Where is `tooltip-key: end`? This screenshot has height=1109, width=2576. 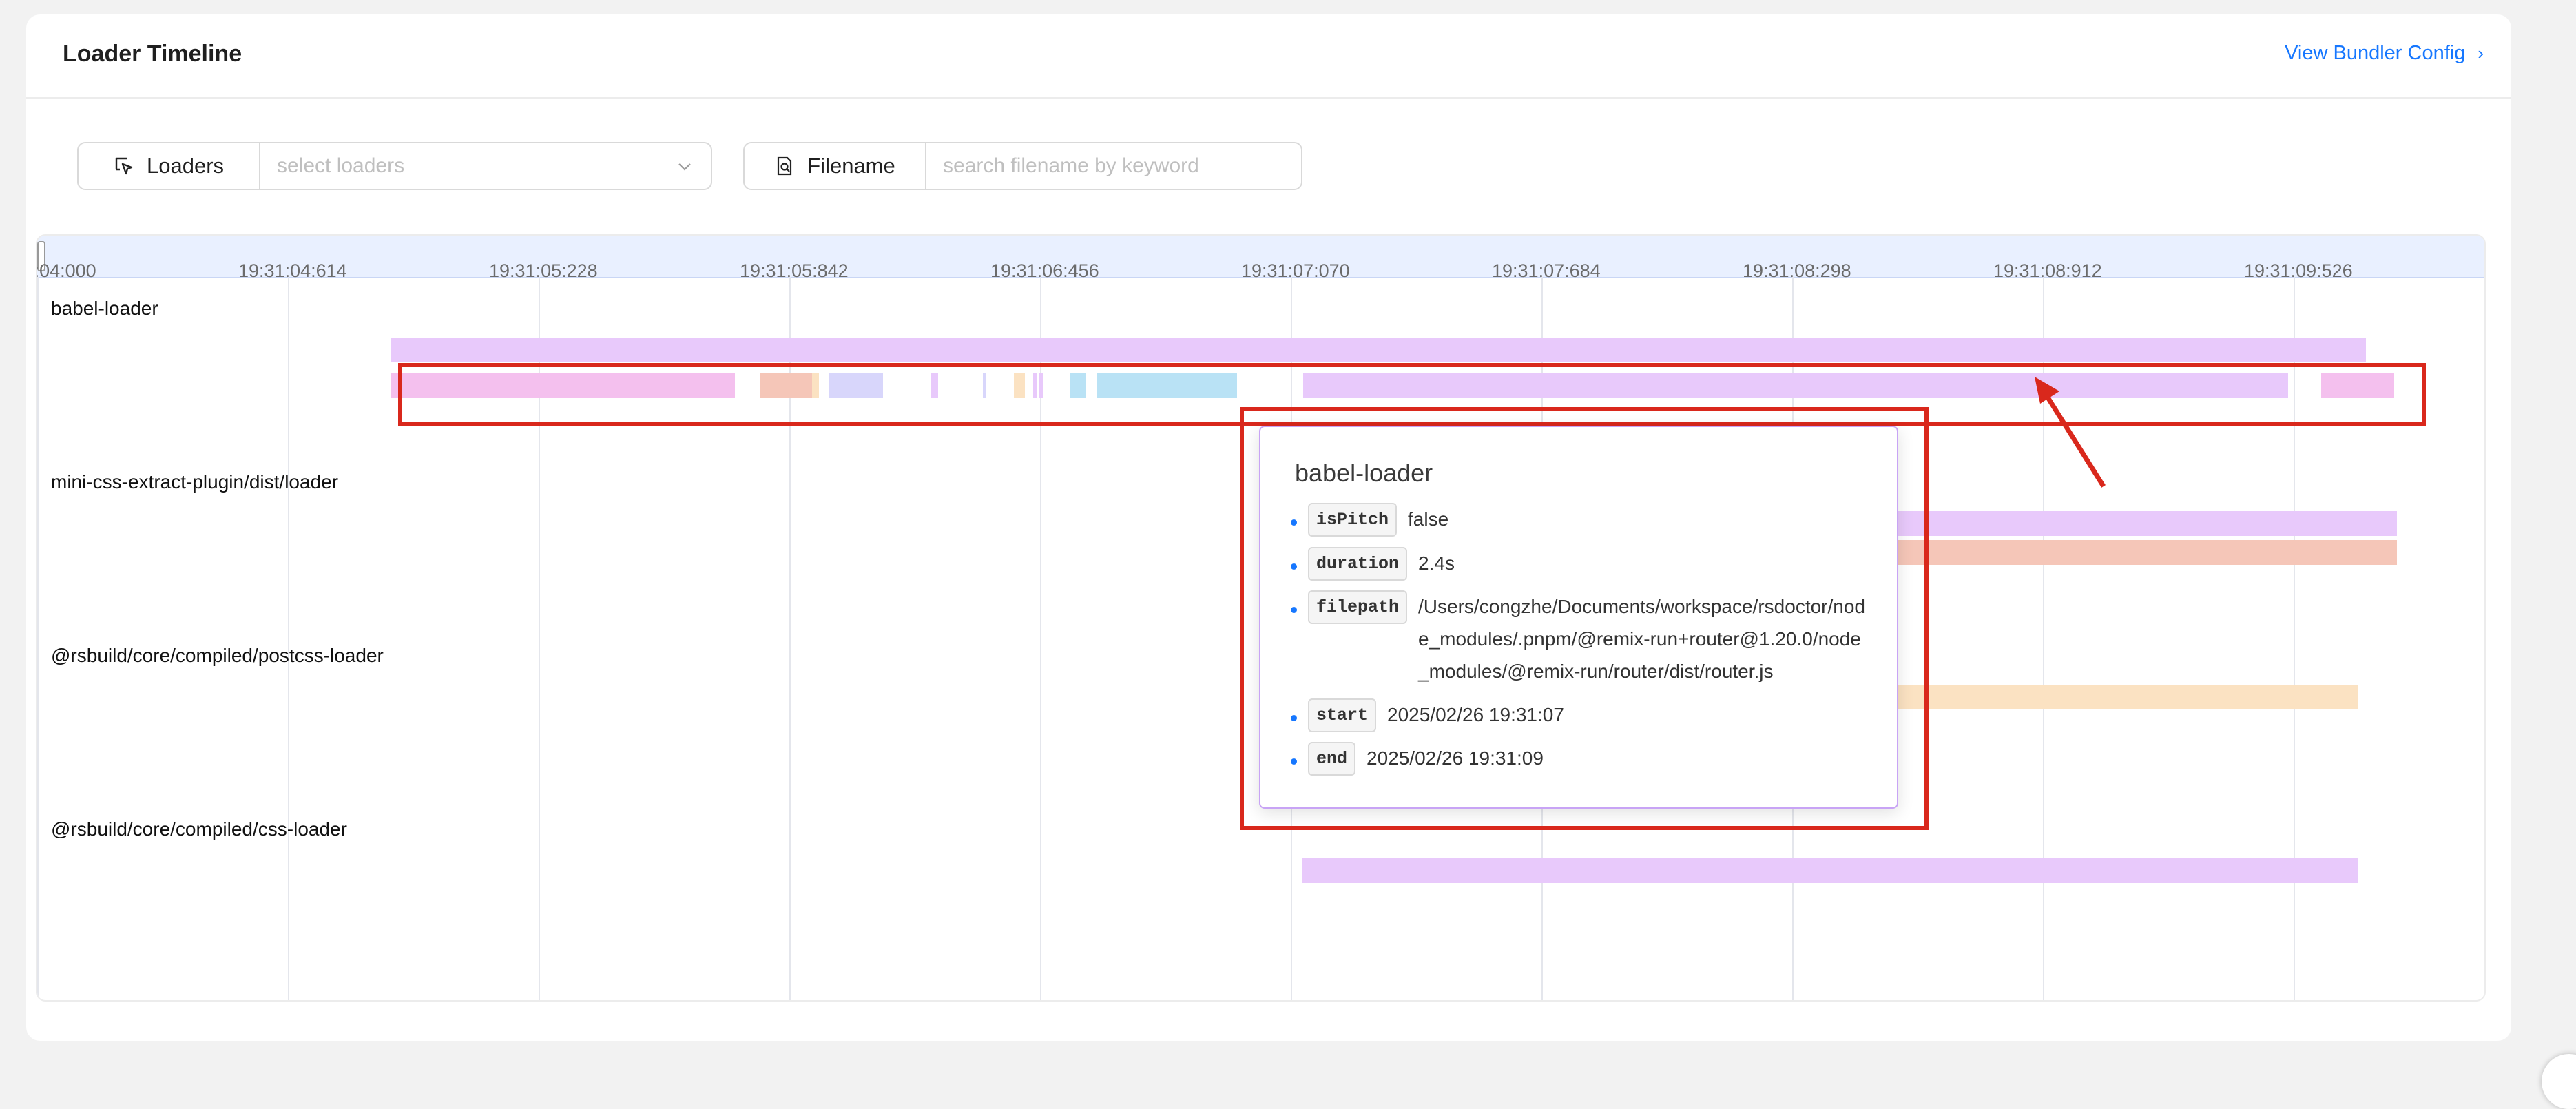 tooltip-key: end is located at coordinates (1332, 759).